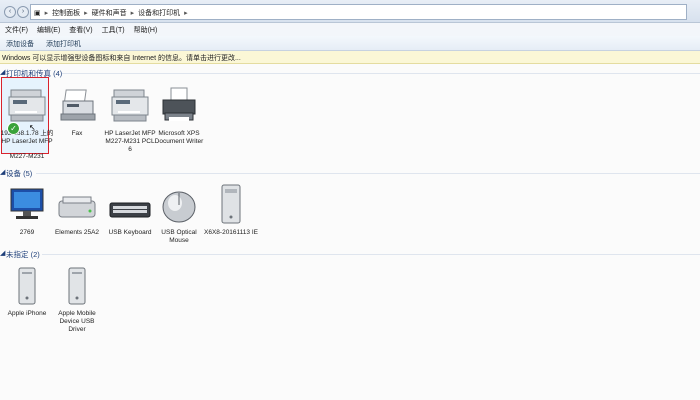 The width and height of the screenshot is (700, 400). I want to click on address-field: ▣ ▸ 控制面板 ▸ 硬件和声音 ▸ 设备和打印机 ▸, so click(358, 12).